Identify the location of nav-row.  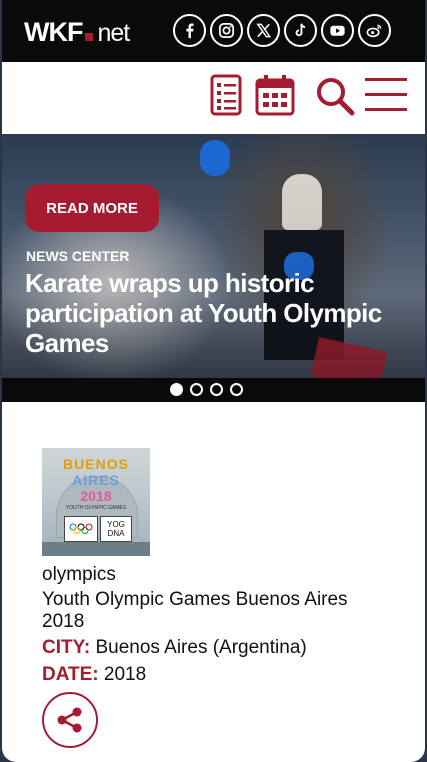
(213, 98).